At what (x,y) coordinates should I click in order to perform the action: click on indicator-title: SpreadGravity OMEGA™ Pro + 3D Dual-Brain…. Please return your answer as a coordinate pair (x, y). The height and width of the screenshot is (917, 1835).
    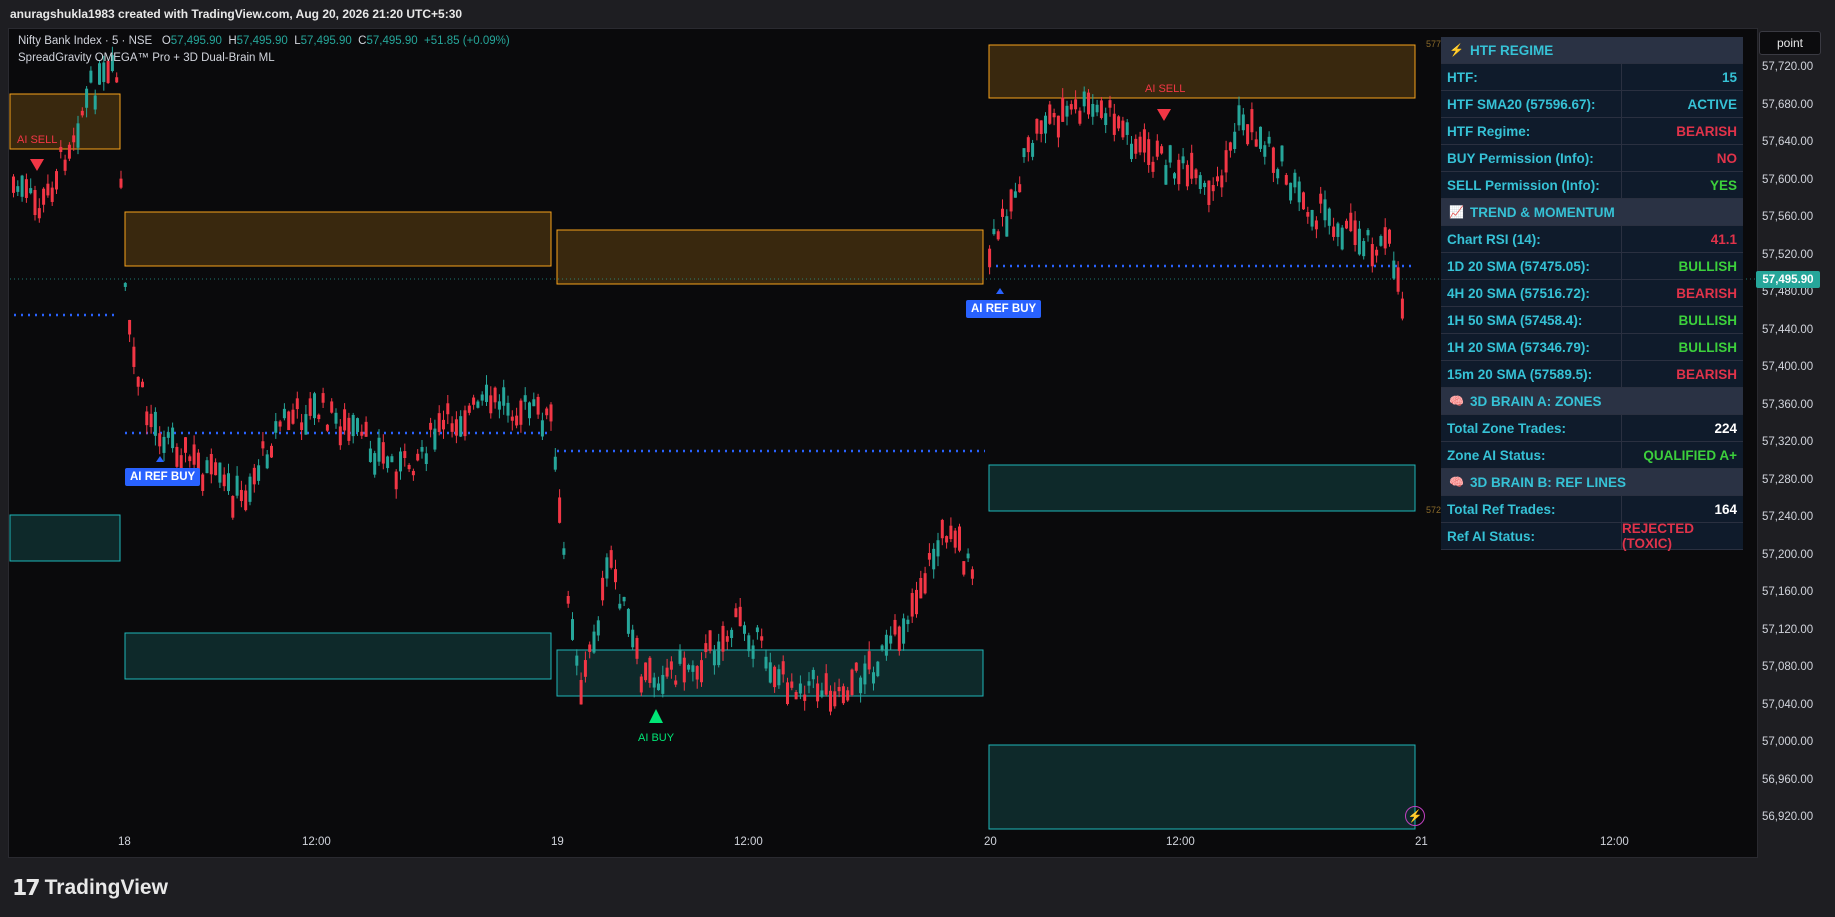
    Looking at the image, I should click on (146, 58).